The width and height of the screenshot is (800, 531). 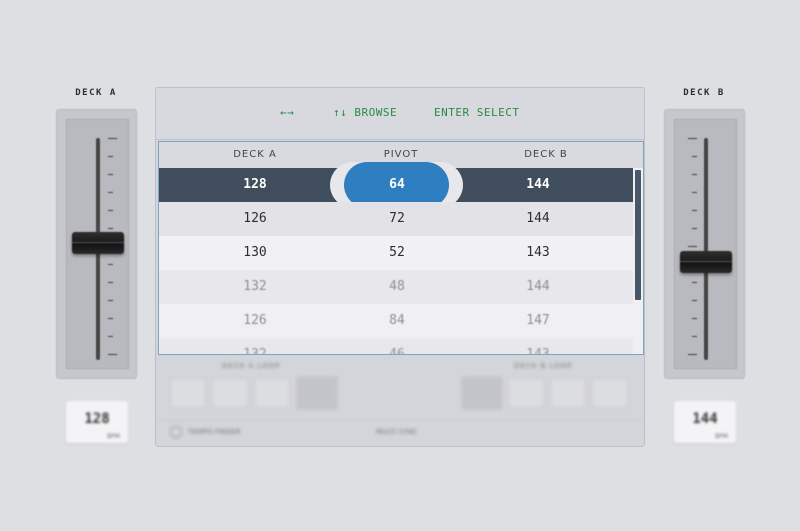 I want to click on list-row: 132 46 143, so click(x=396, y=346).